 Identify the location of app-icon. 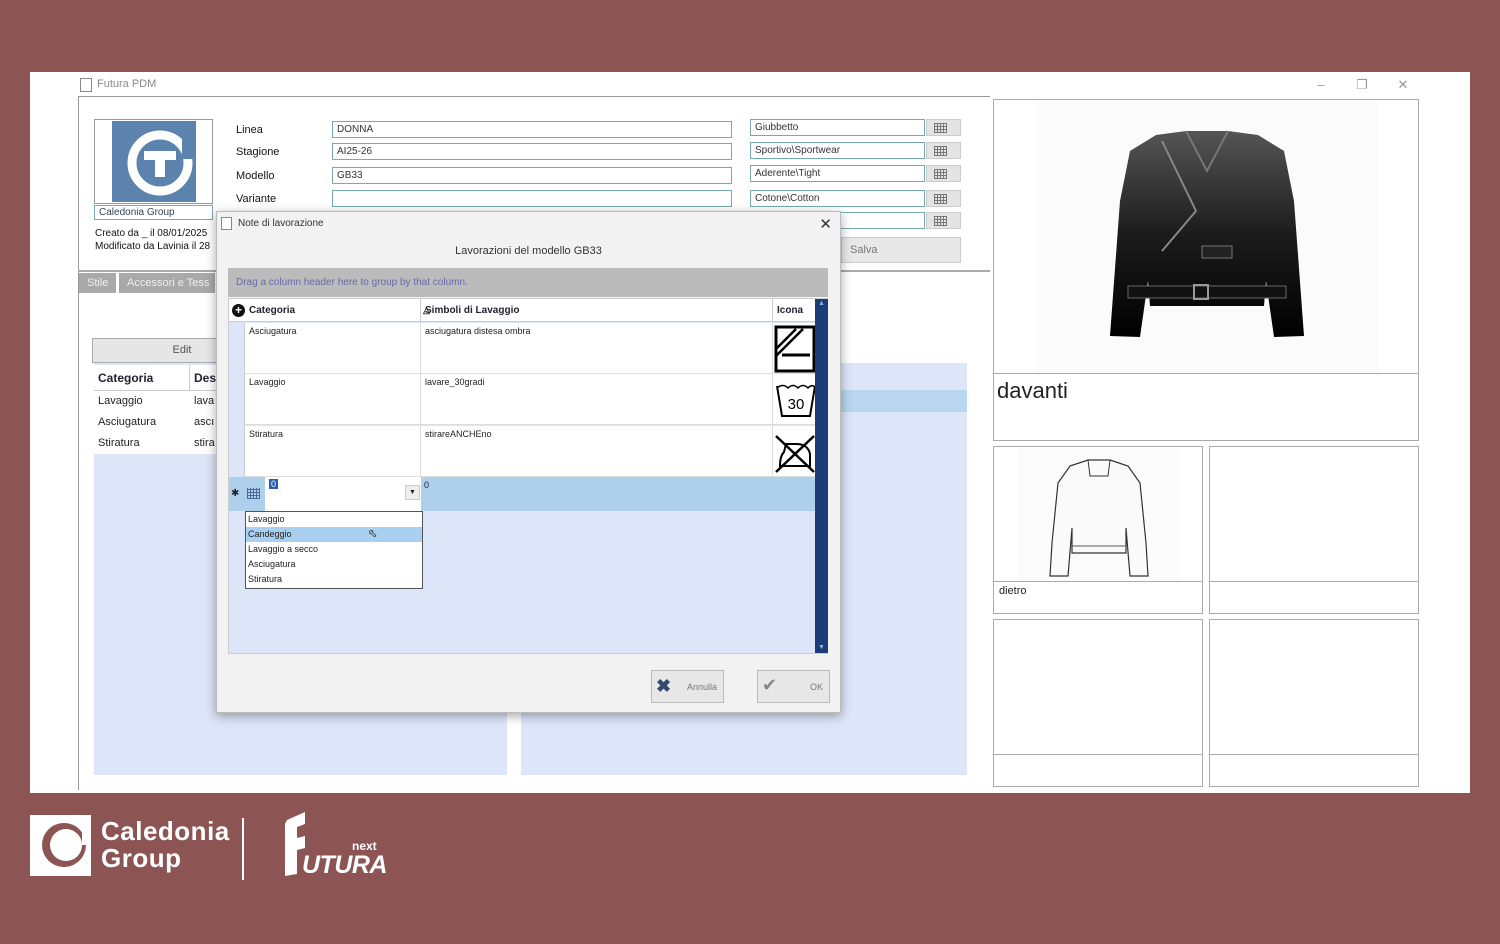
(86, 85).